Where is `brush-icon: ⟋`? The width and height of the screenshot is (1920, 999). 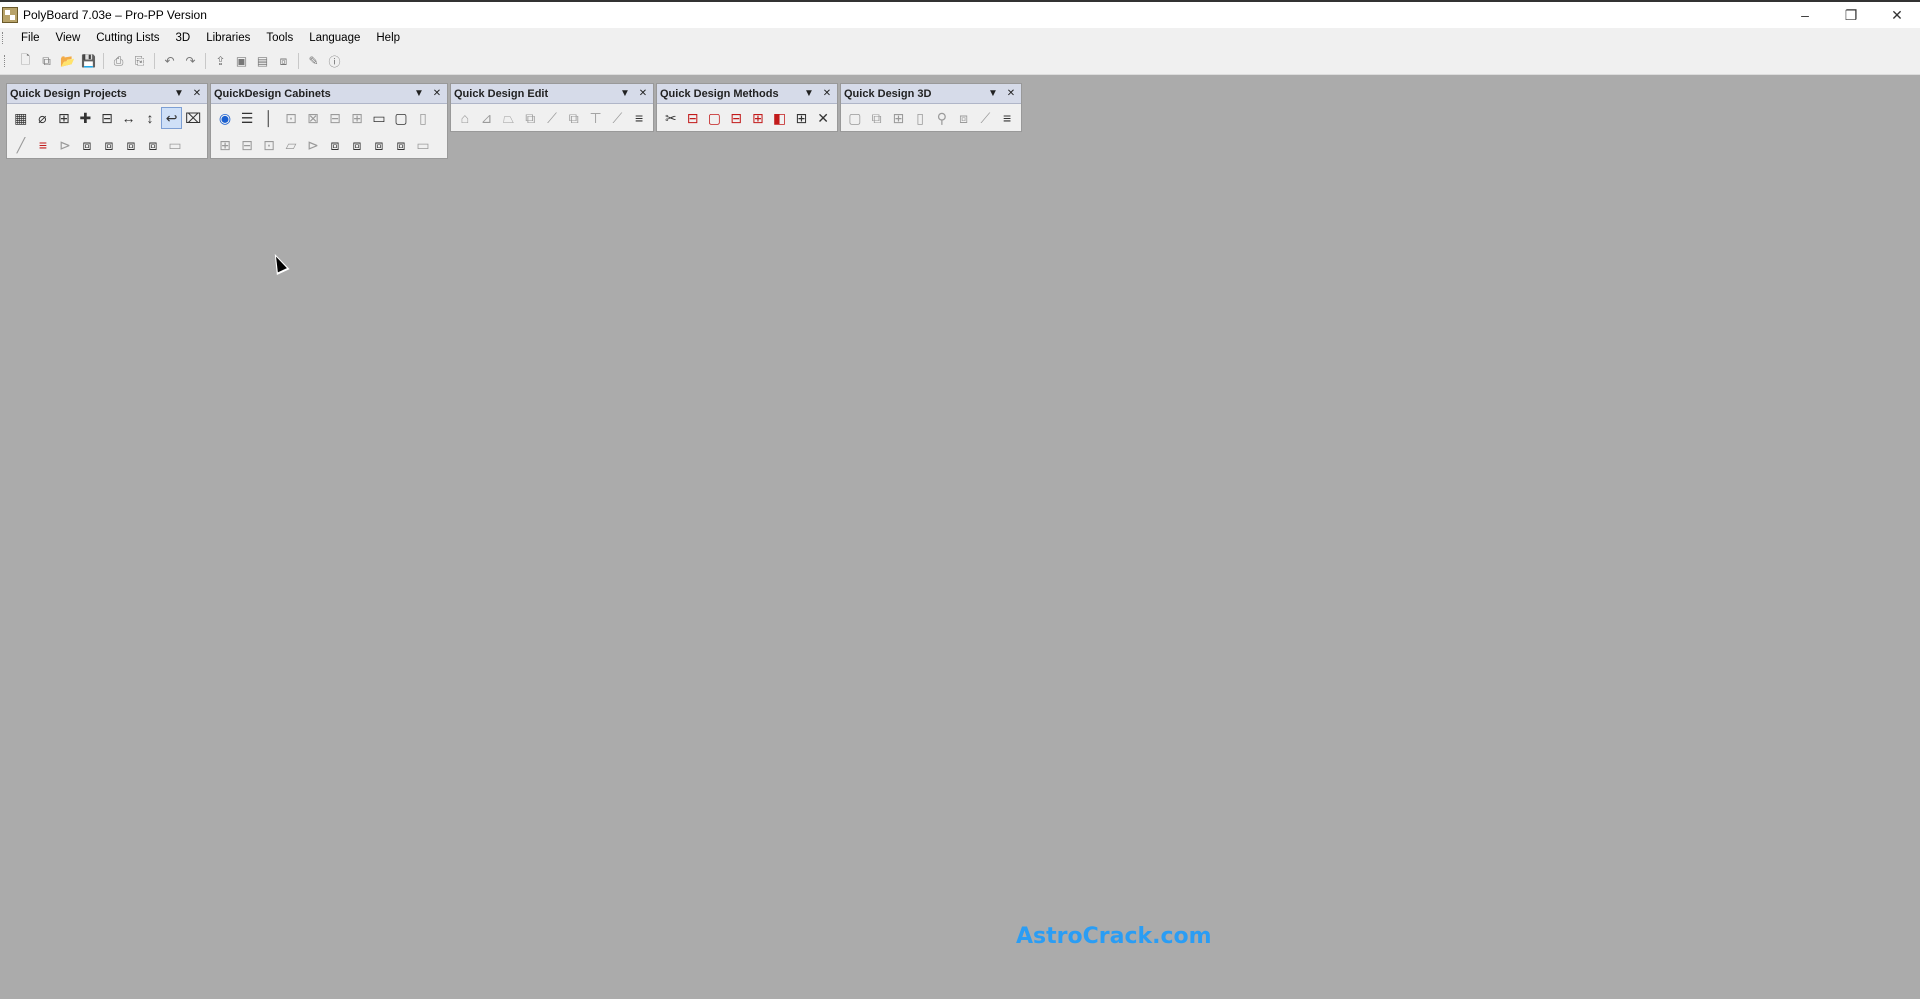 brush-icon: ⟋ is located at coordinates (552, 118).